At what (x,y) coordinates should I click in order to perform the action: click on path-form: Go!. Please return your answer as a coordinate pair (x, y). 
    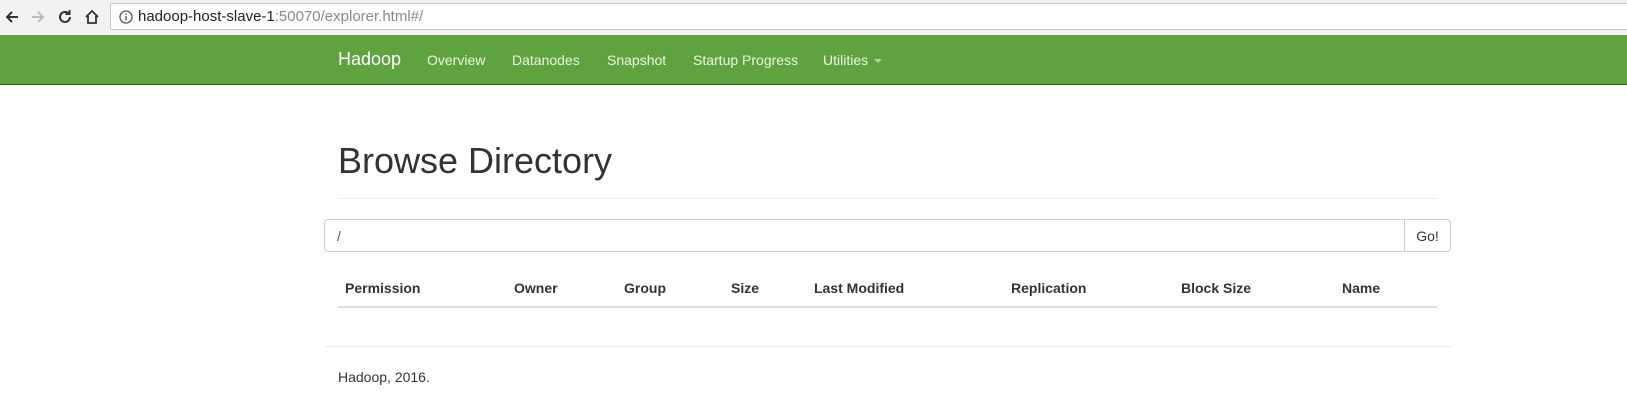
    Looking at the image, I should click on (887, 235).